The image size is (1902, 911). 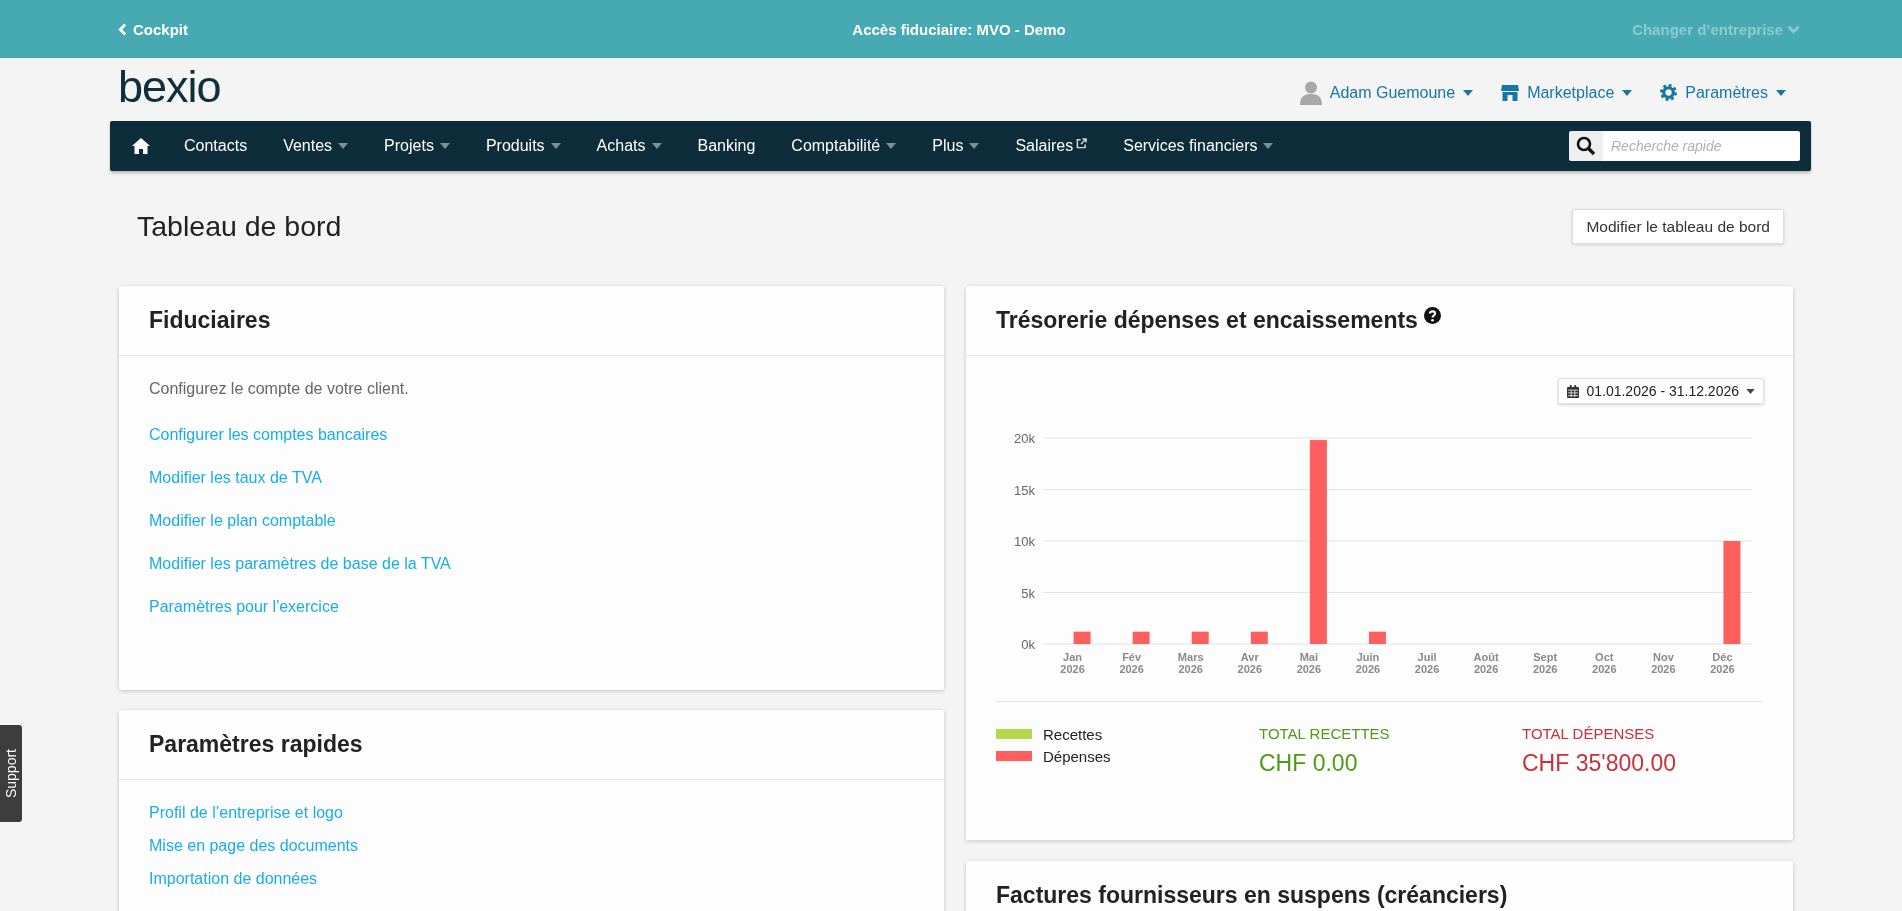 What do you see at coordinates (1077, 756) in the screenshot?
I see `legend-label: Dépenses` at bounding box center [1077, 756].